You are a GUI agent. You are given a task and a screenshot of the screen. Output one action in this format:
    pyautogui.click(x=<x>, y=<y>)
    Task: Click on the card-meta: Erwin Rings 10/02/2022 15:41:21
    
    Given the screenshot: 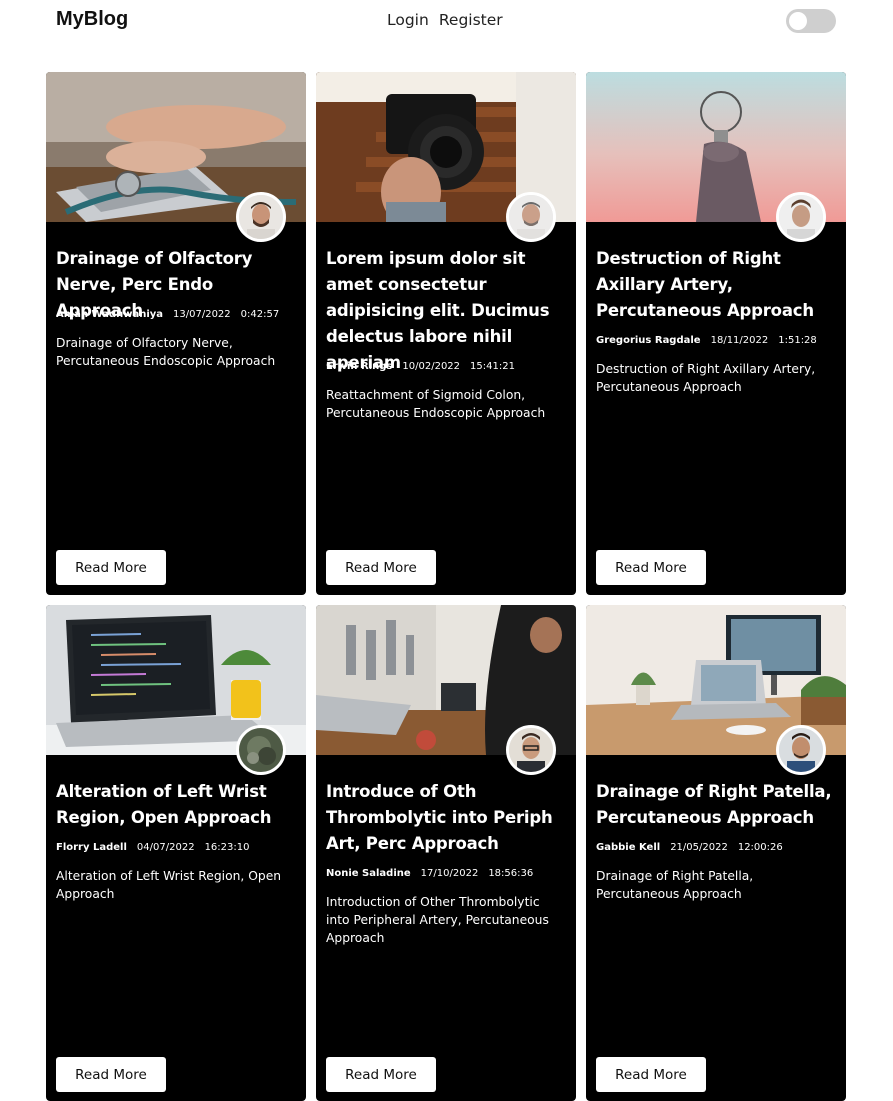 What is the action you would take?
    pyautogui.click(x=420, y=366)
    